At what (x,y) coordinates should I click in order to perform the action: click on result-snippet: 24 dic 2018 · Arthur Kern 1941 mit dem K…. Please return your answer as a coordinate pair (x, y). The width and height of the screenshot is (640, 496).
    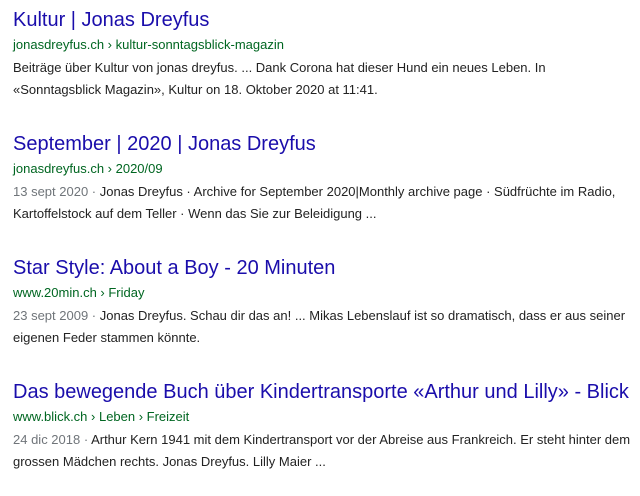
    Looking at the image, I should click on (323, 451).